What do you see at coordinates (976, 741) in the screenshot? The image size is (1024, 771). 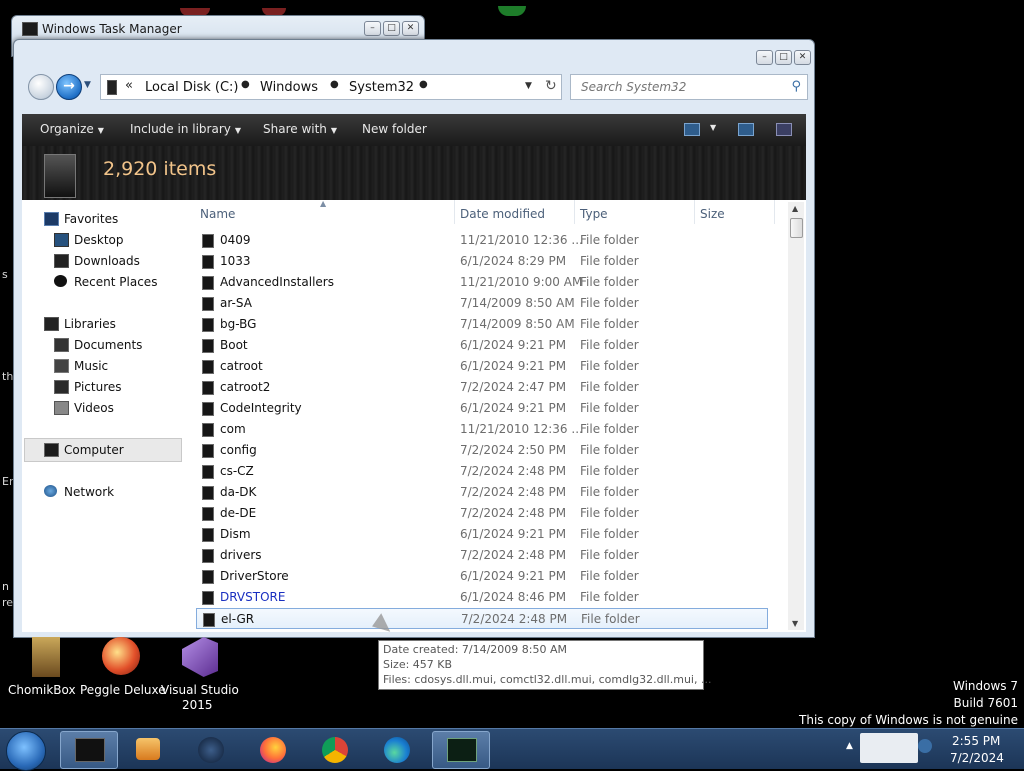 I see `clock-time: 2:55 PM` at bounding box center [976, 741].